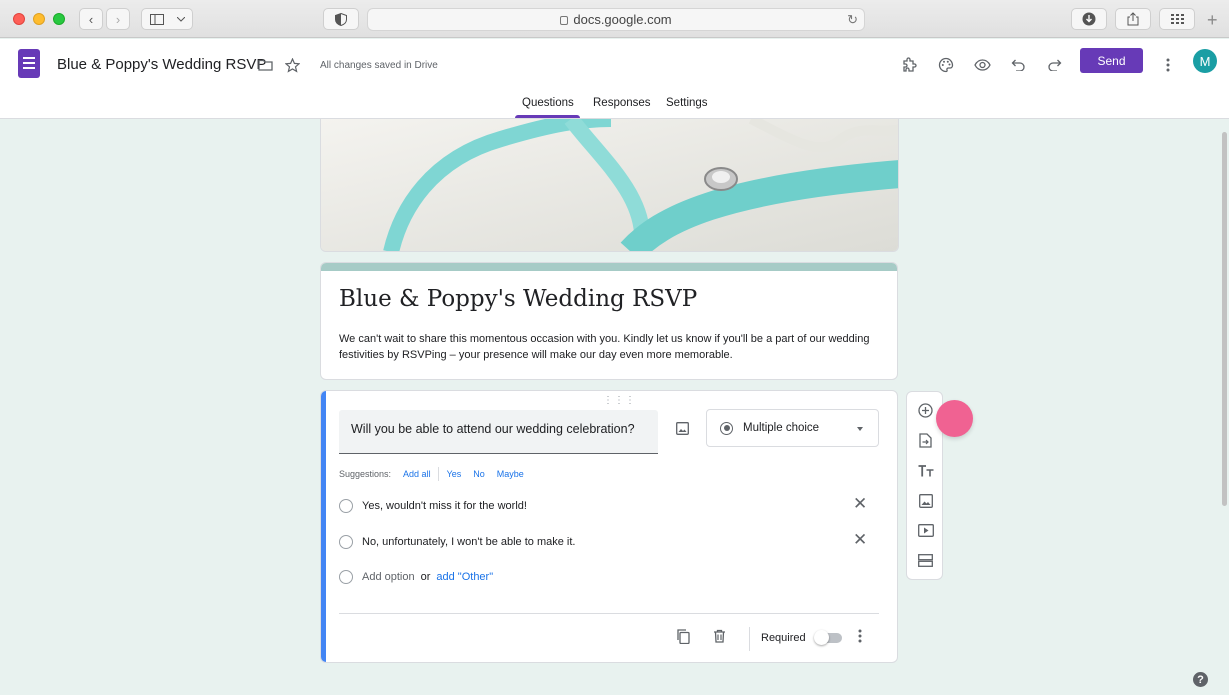 The width and height of the screenshot is (1229, 695). I want to click on puzzle-icon, so click(910, 64).